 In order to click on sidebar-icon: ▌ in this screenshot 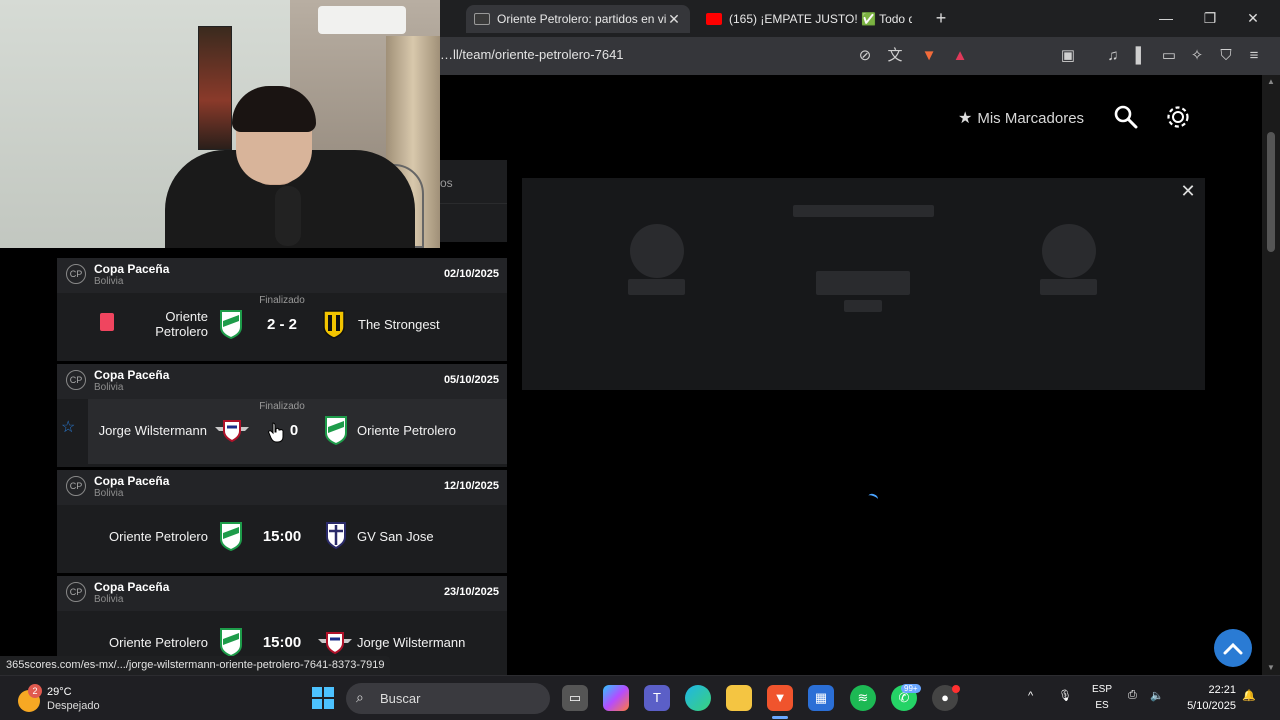, I will do `click(1141, 56)`.